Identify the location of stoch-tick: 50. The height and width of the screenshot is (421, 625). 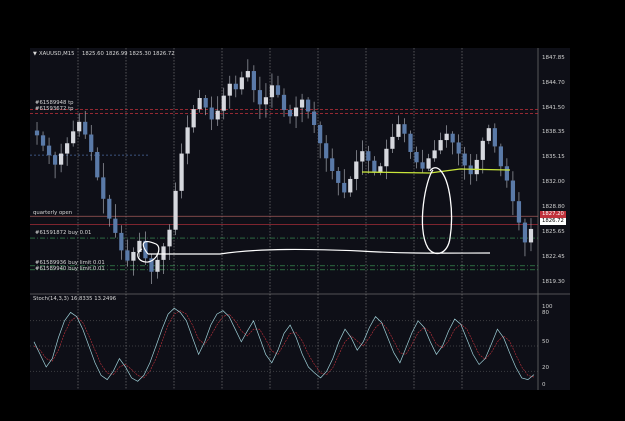
(545, 342).